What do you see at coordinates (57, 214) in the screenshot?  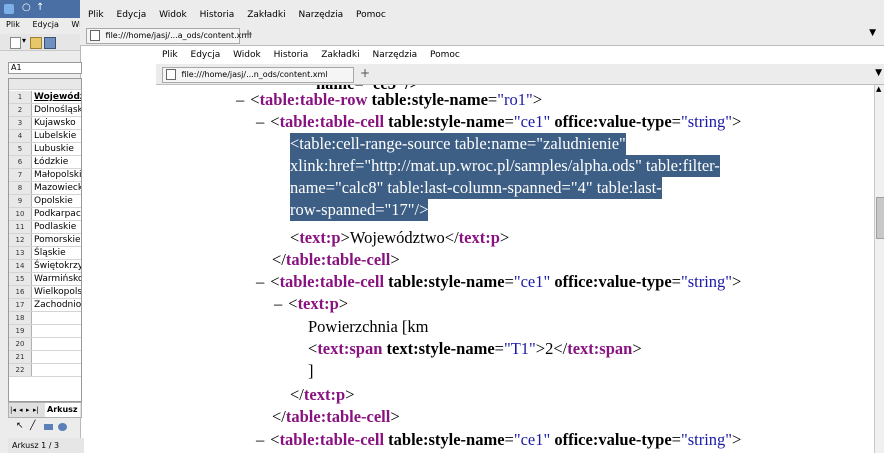 I see `cell: Podkarpackie` at bounding box center [57, 214].